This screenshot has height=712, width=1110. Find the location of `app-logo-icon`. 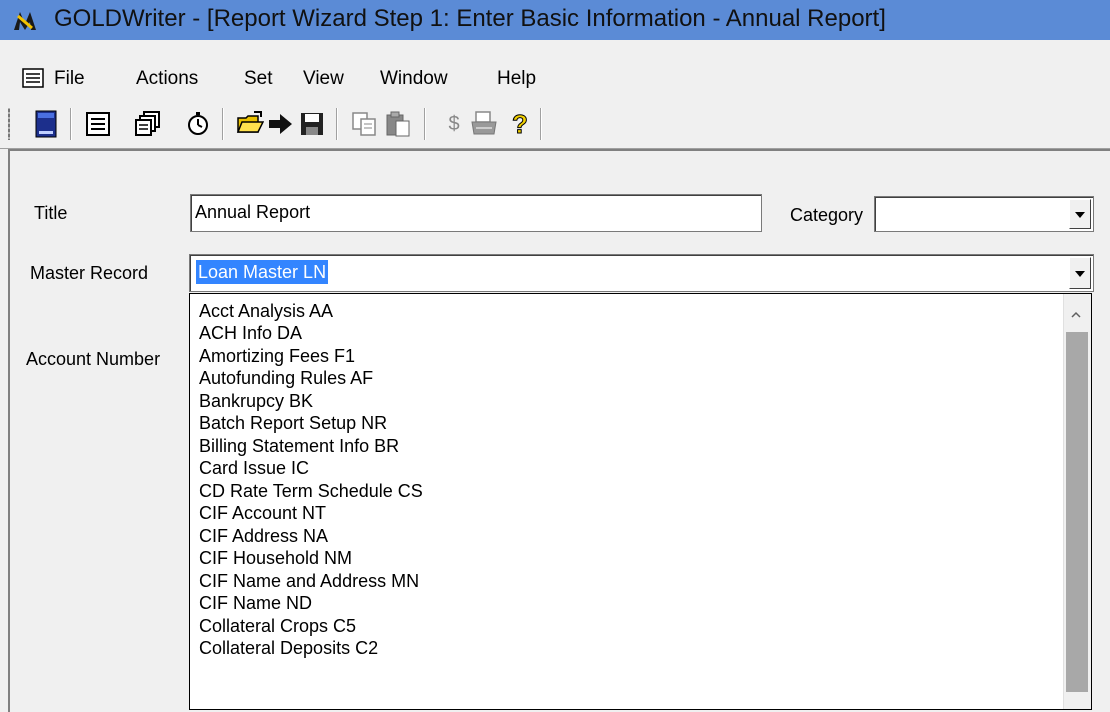

app-logo-icon is located at coordinates (25, 20).